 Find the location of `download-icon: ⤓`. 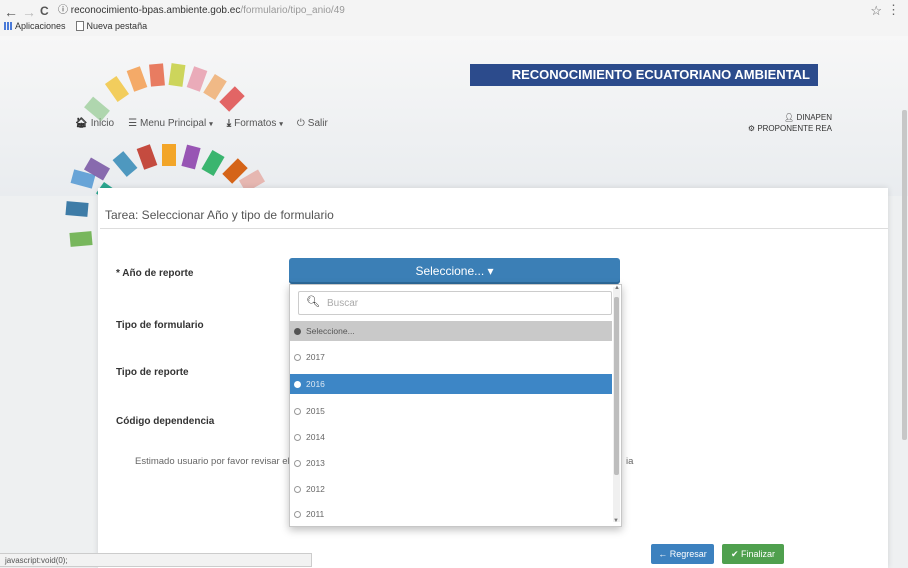

download-icon: ⤓ is located at coordinates (229, 123).